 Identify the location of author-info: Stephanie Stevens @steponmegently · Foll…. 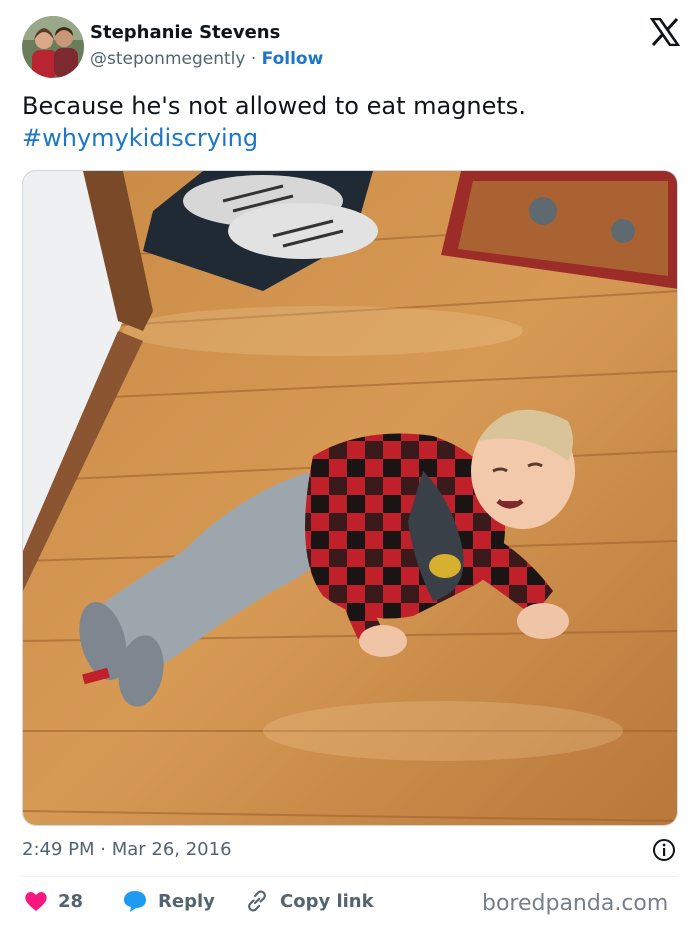
(206, 46).